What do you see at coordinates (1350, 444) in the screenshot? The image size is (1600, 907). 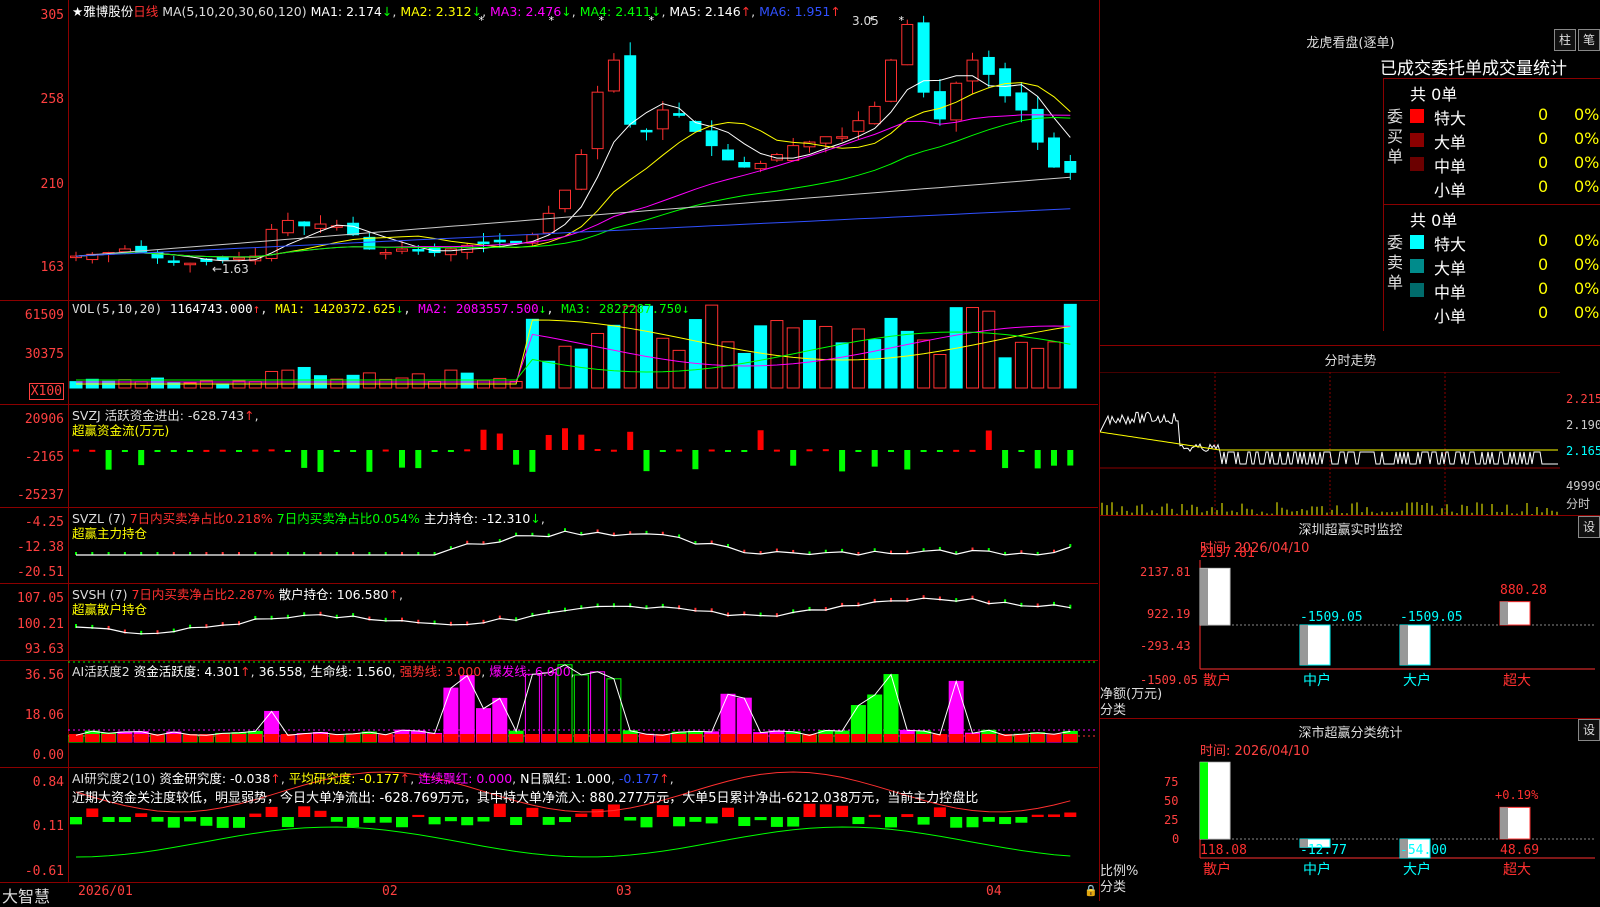 I see `minute-chart` at bounding box center [1350, 444].